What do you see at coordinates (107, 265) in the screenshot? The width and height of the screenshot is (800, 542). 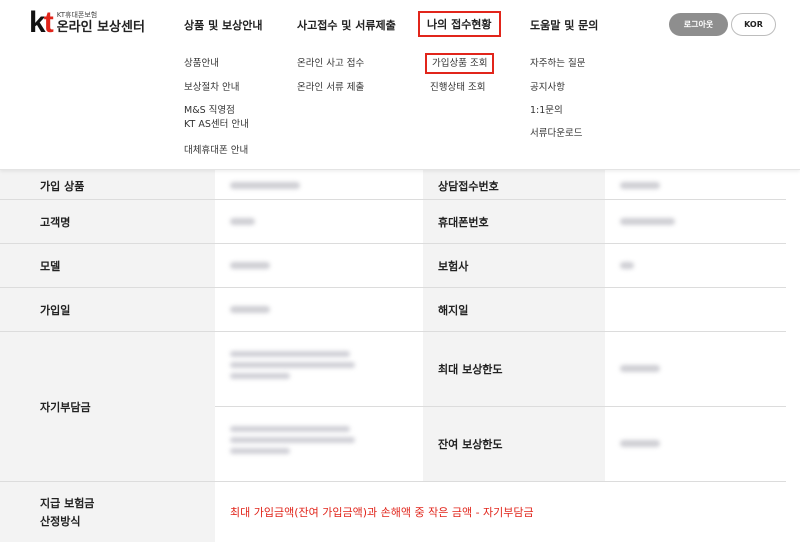 I see `model-label: 모델` at bounding box center [107, 265].